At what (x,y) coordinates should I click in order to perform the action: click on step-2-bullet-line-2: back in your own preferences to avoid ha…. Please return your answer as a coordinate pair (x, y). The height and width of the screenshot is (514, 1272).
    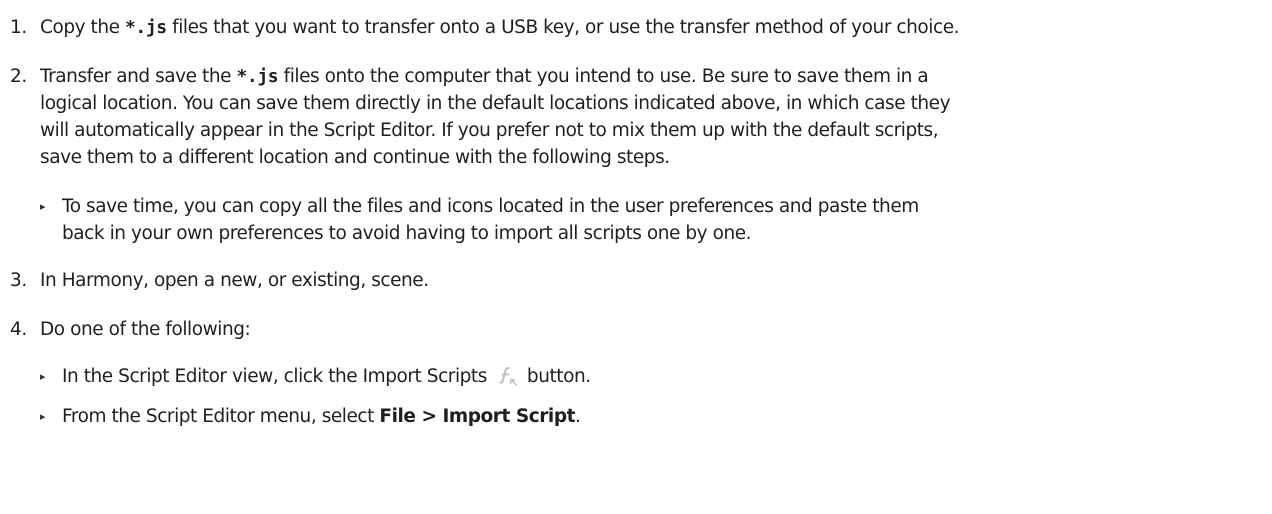
    Looking at the image, I should click on (407, 233).